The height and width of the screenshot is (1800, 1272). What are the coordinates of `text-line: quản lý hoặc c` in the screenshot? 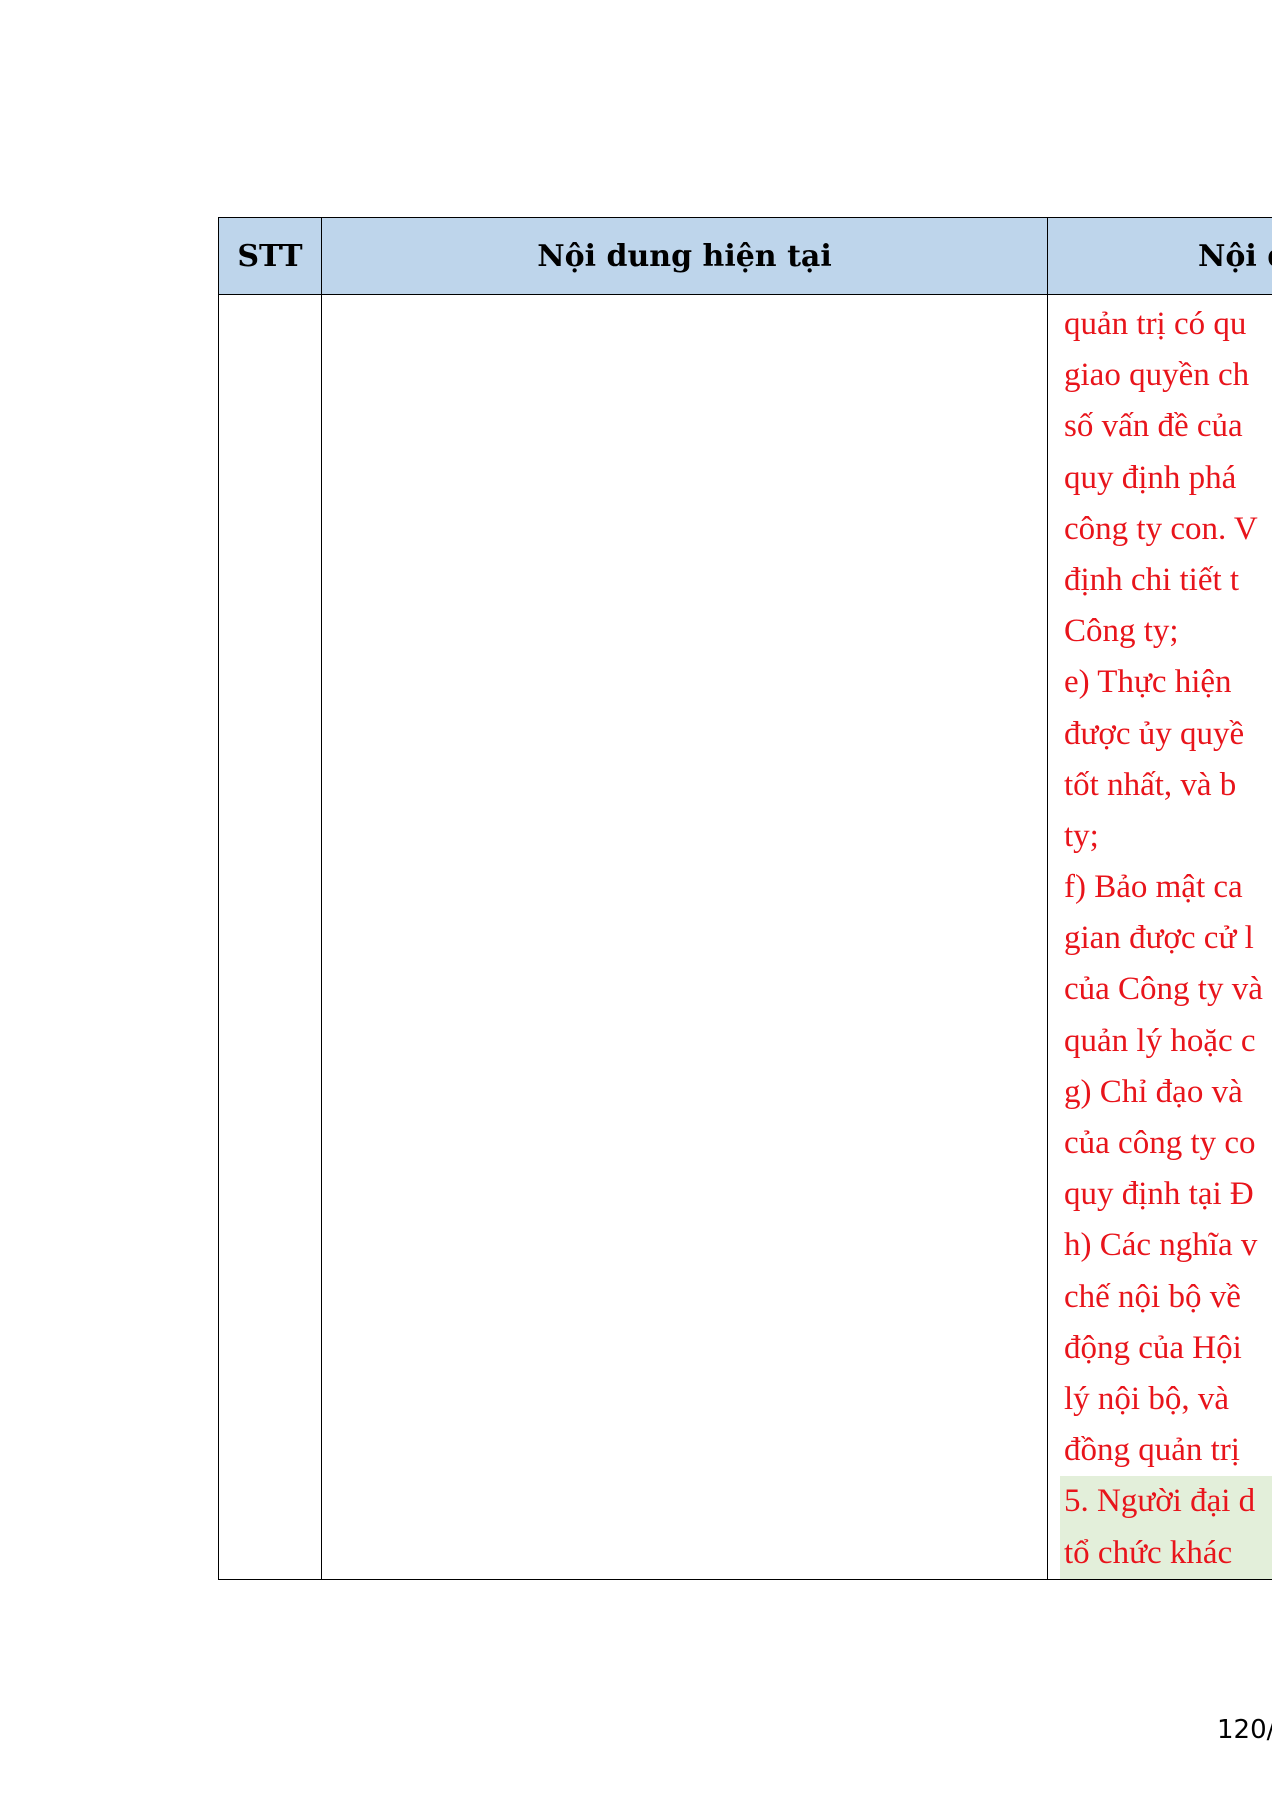 It's located at (1160, 1040).